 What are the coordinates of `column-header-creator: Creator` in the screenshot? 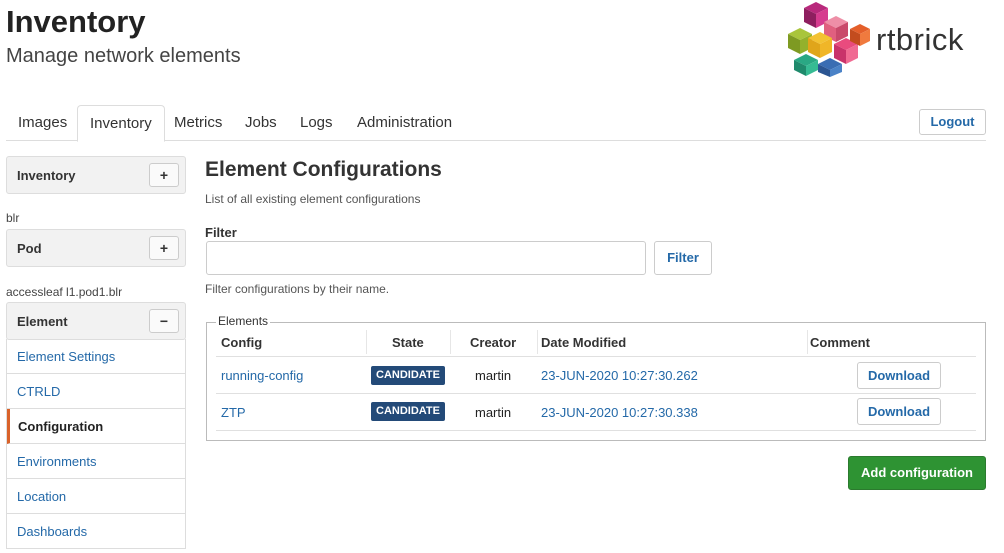 It's located at (493, 342).